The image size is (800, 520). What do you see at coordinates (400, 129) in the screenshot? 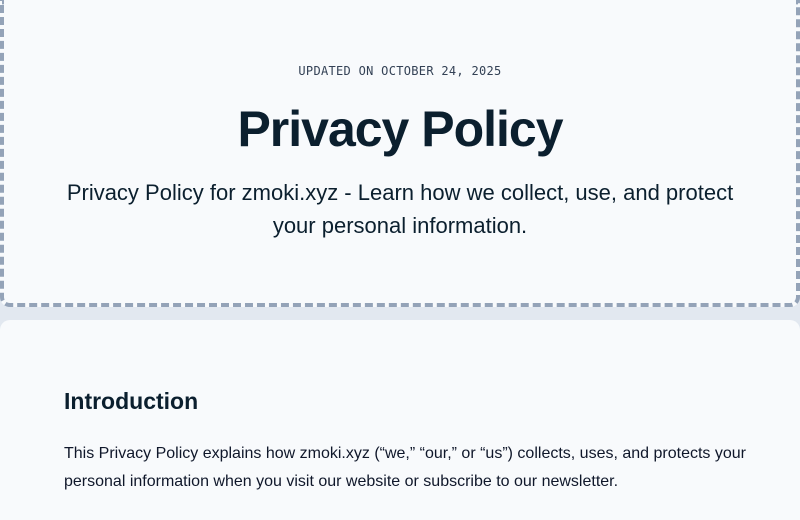
I see `page-title: Privacy Policy` at bounding box center [400, 129].